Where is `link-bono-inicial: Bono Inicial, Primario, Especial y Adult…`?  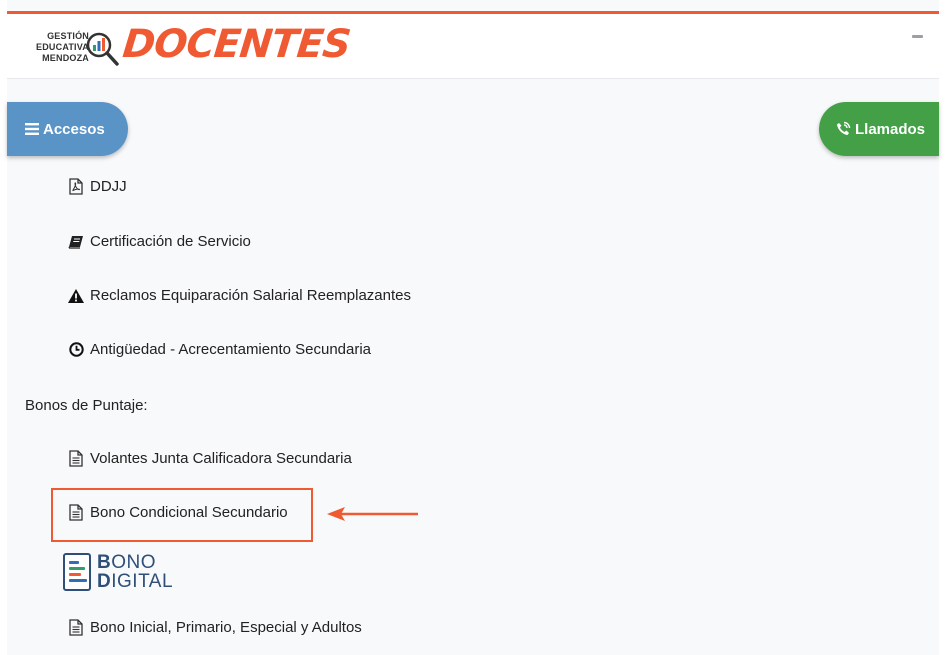
link-bono-inicial: Bono Inicial, Primario, Especial y Adult… is located at coordinates (214, 627).